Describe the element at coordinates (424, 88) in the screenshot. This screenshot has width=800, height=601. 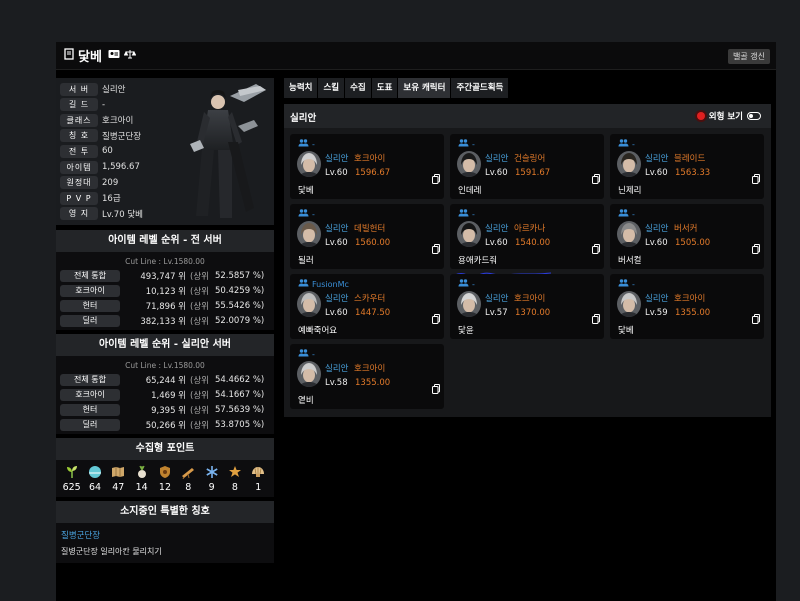
I see `tab-4: 보유 캐릭터` at that location.